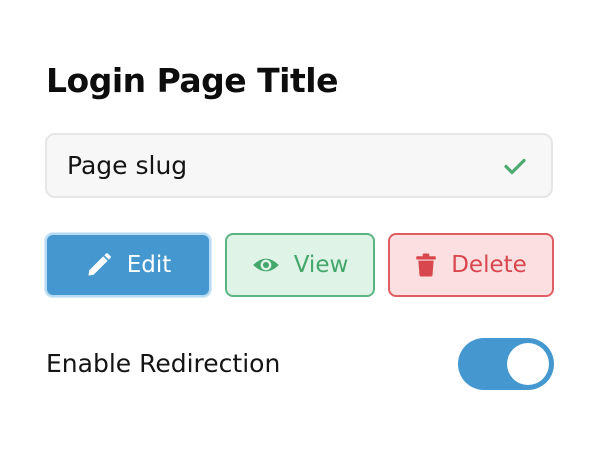  What do you see at coordinates (515, 166) in the screenshot?
I see `check-icon` at bounding box center [515, 166].